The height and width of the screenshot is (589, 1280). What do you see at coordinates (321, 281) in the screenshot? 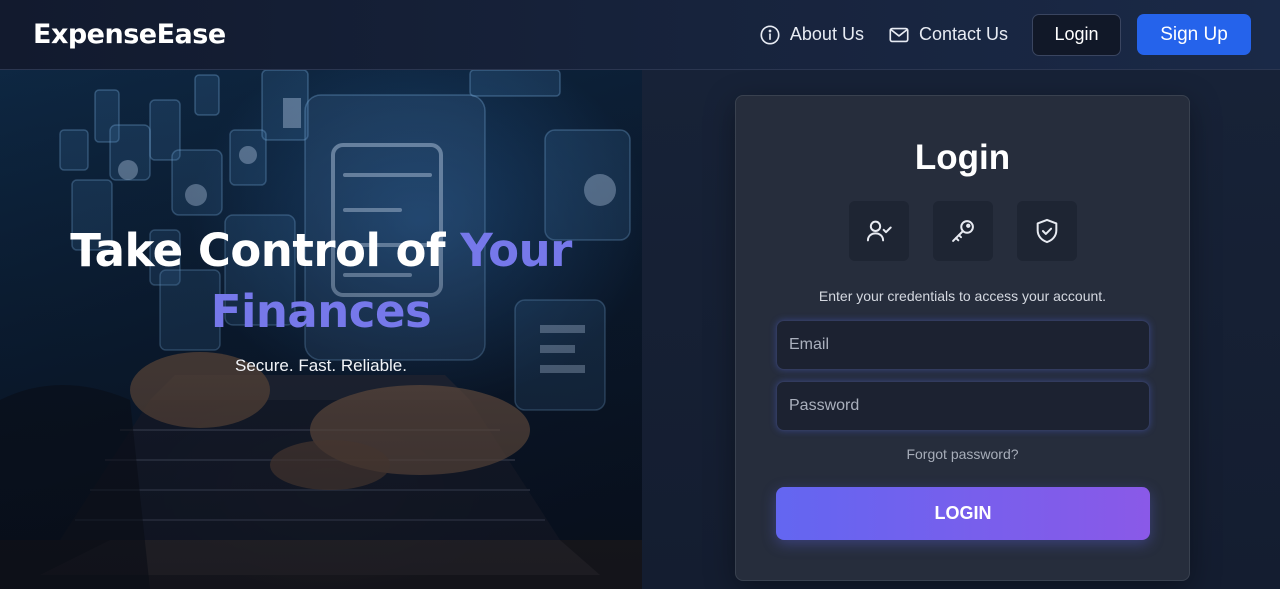
I see `hero-title: Take Control of Your Finances` at bounding box center [321, 281].